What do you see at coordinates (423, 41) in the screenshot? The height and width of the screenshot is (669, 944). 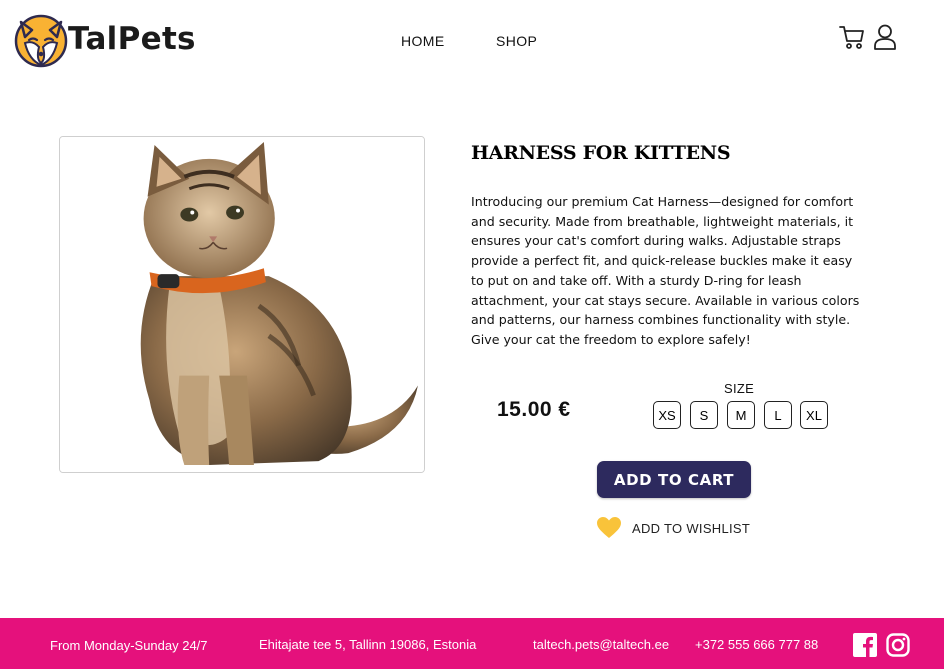 I see `nav-home: HOME` at bounding box center [423, 41].